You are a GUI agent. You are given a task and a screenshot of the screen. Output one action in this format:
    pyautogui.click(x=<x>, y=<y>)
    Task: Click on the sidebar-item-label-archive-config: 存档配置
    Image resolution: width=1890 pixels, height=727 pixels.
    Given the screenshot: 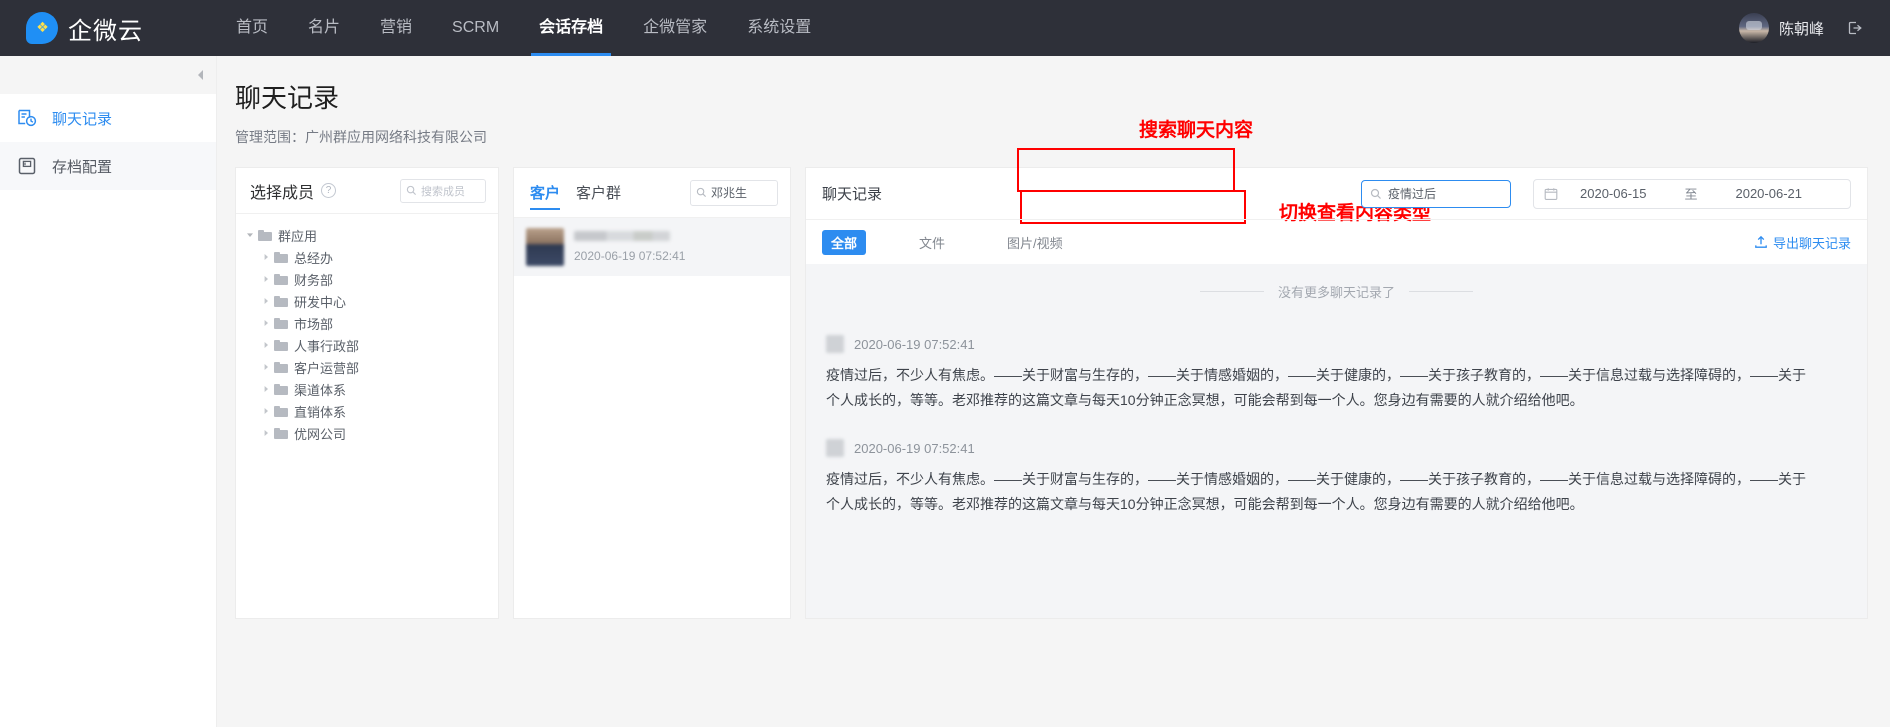 What is the action you would take?
    pyautogui.click(x=82, y=167)
    